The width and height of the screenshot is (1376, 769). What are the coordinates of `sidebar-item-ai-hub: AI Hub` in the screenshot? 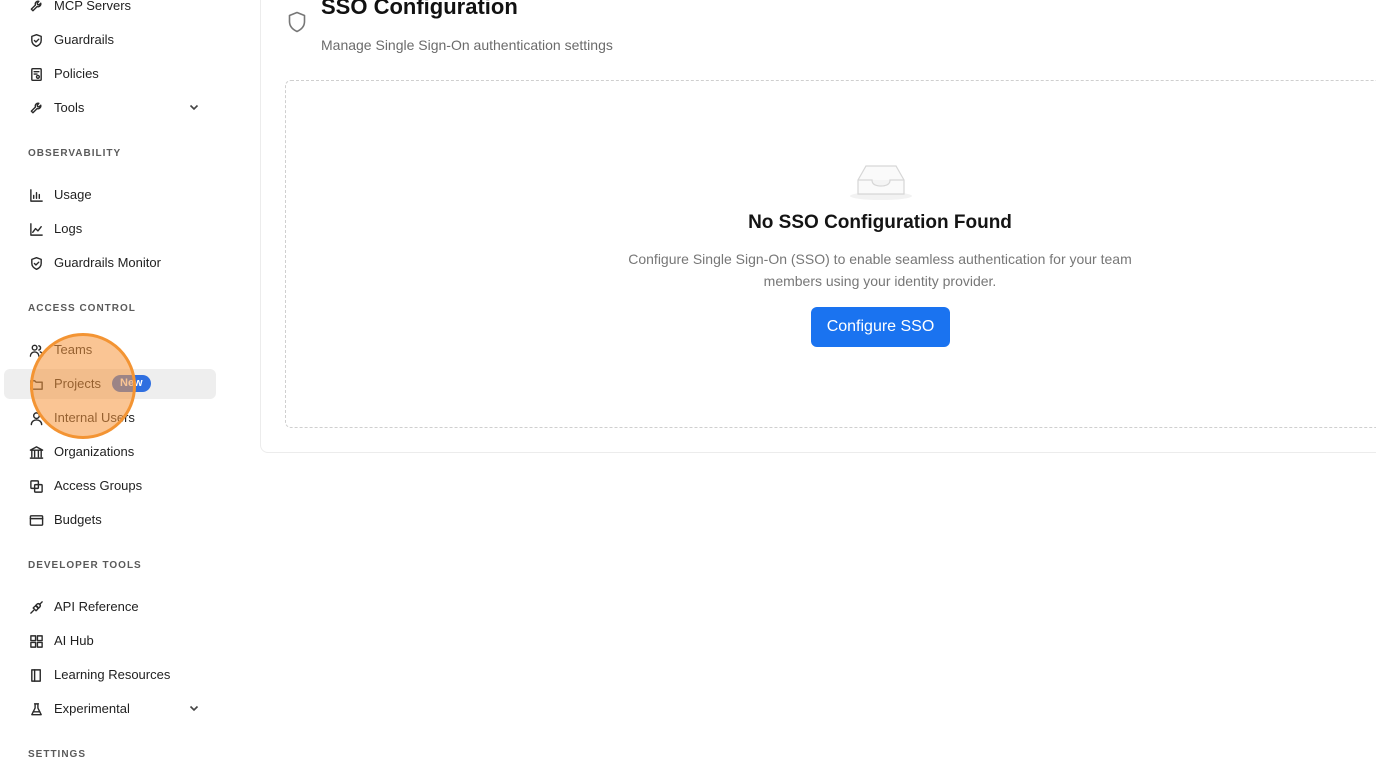 It's located at (110, 641).